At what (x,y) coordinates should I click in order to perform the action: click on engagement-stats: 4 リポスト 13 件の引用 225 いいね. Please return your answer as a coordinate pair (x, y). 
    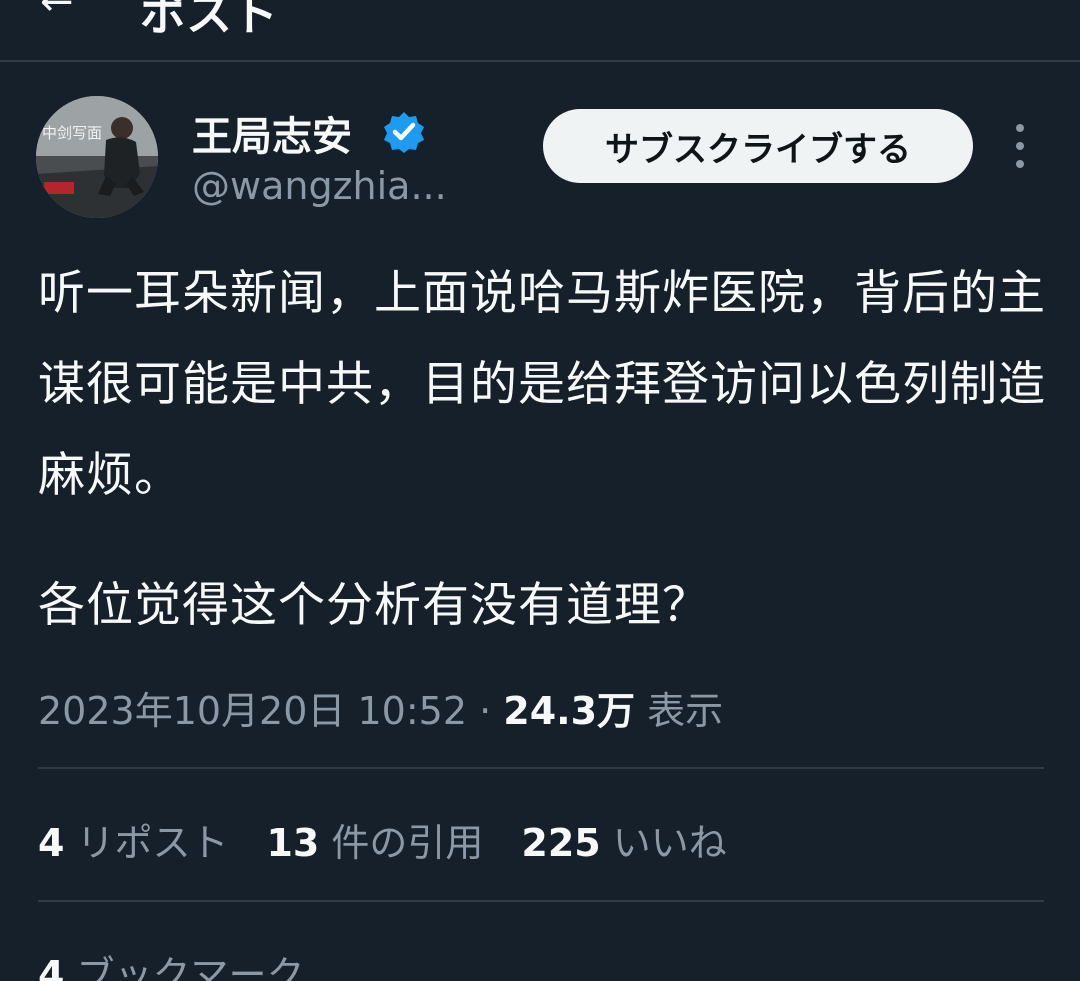
    Looking at the image, I should click on (382, 839).